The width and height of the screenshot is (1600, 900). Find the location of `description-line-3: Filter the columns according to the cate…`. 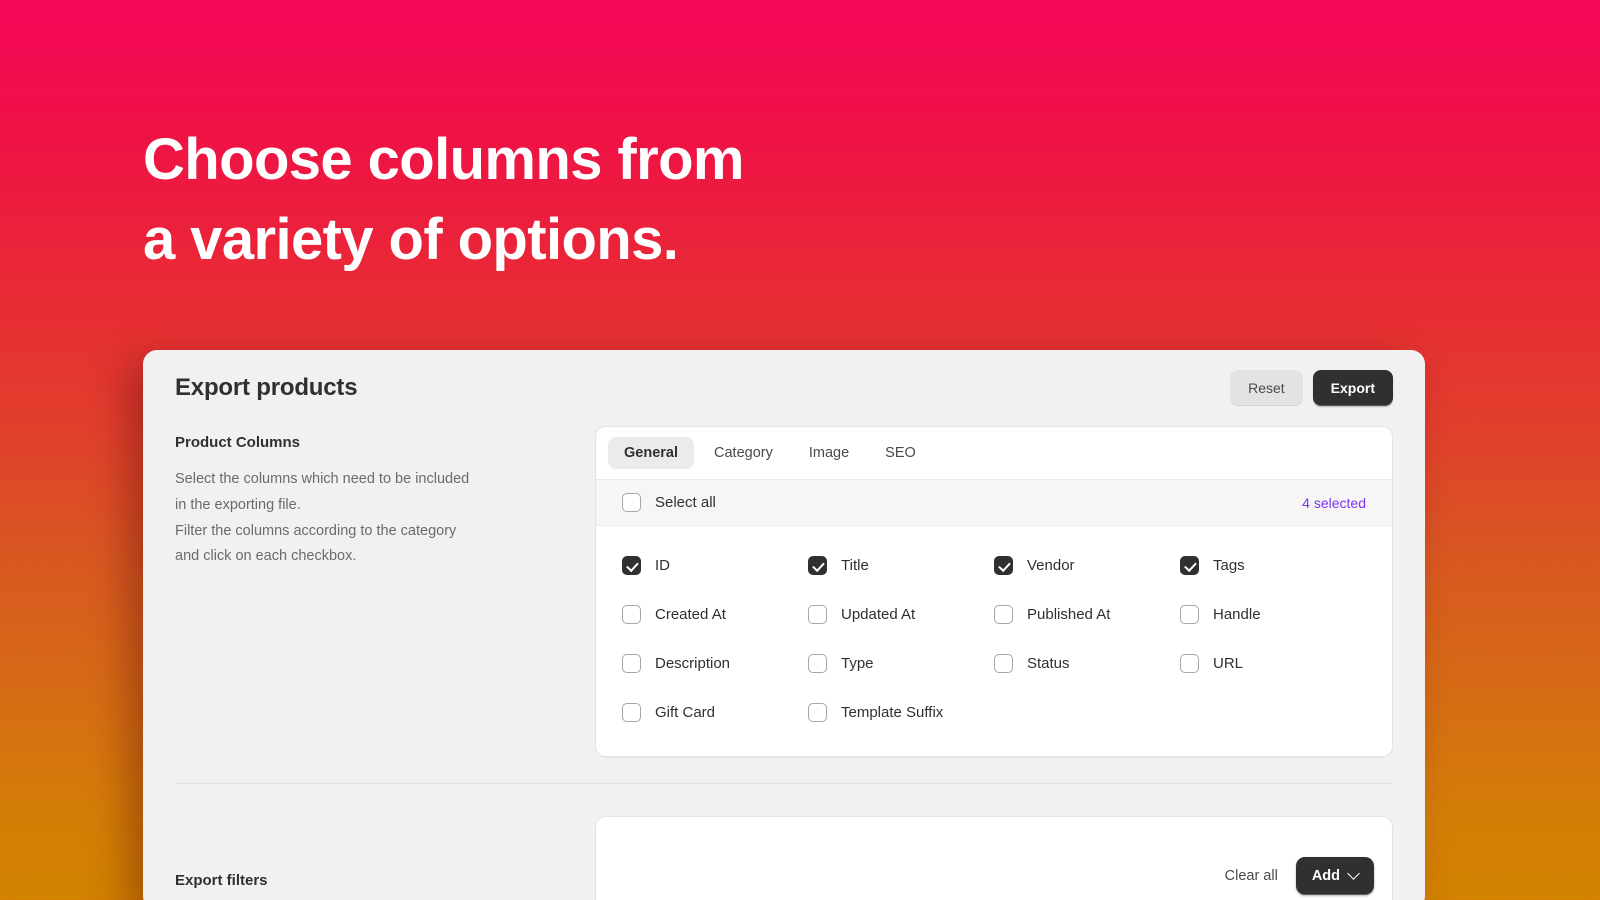

description-line-3: Filter the columns according to the cate… is located at coordinates (316, 530).